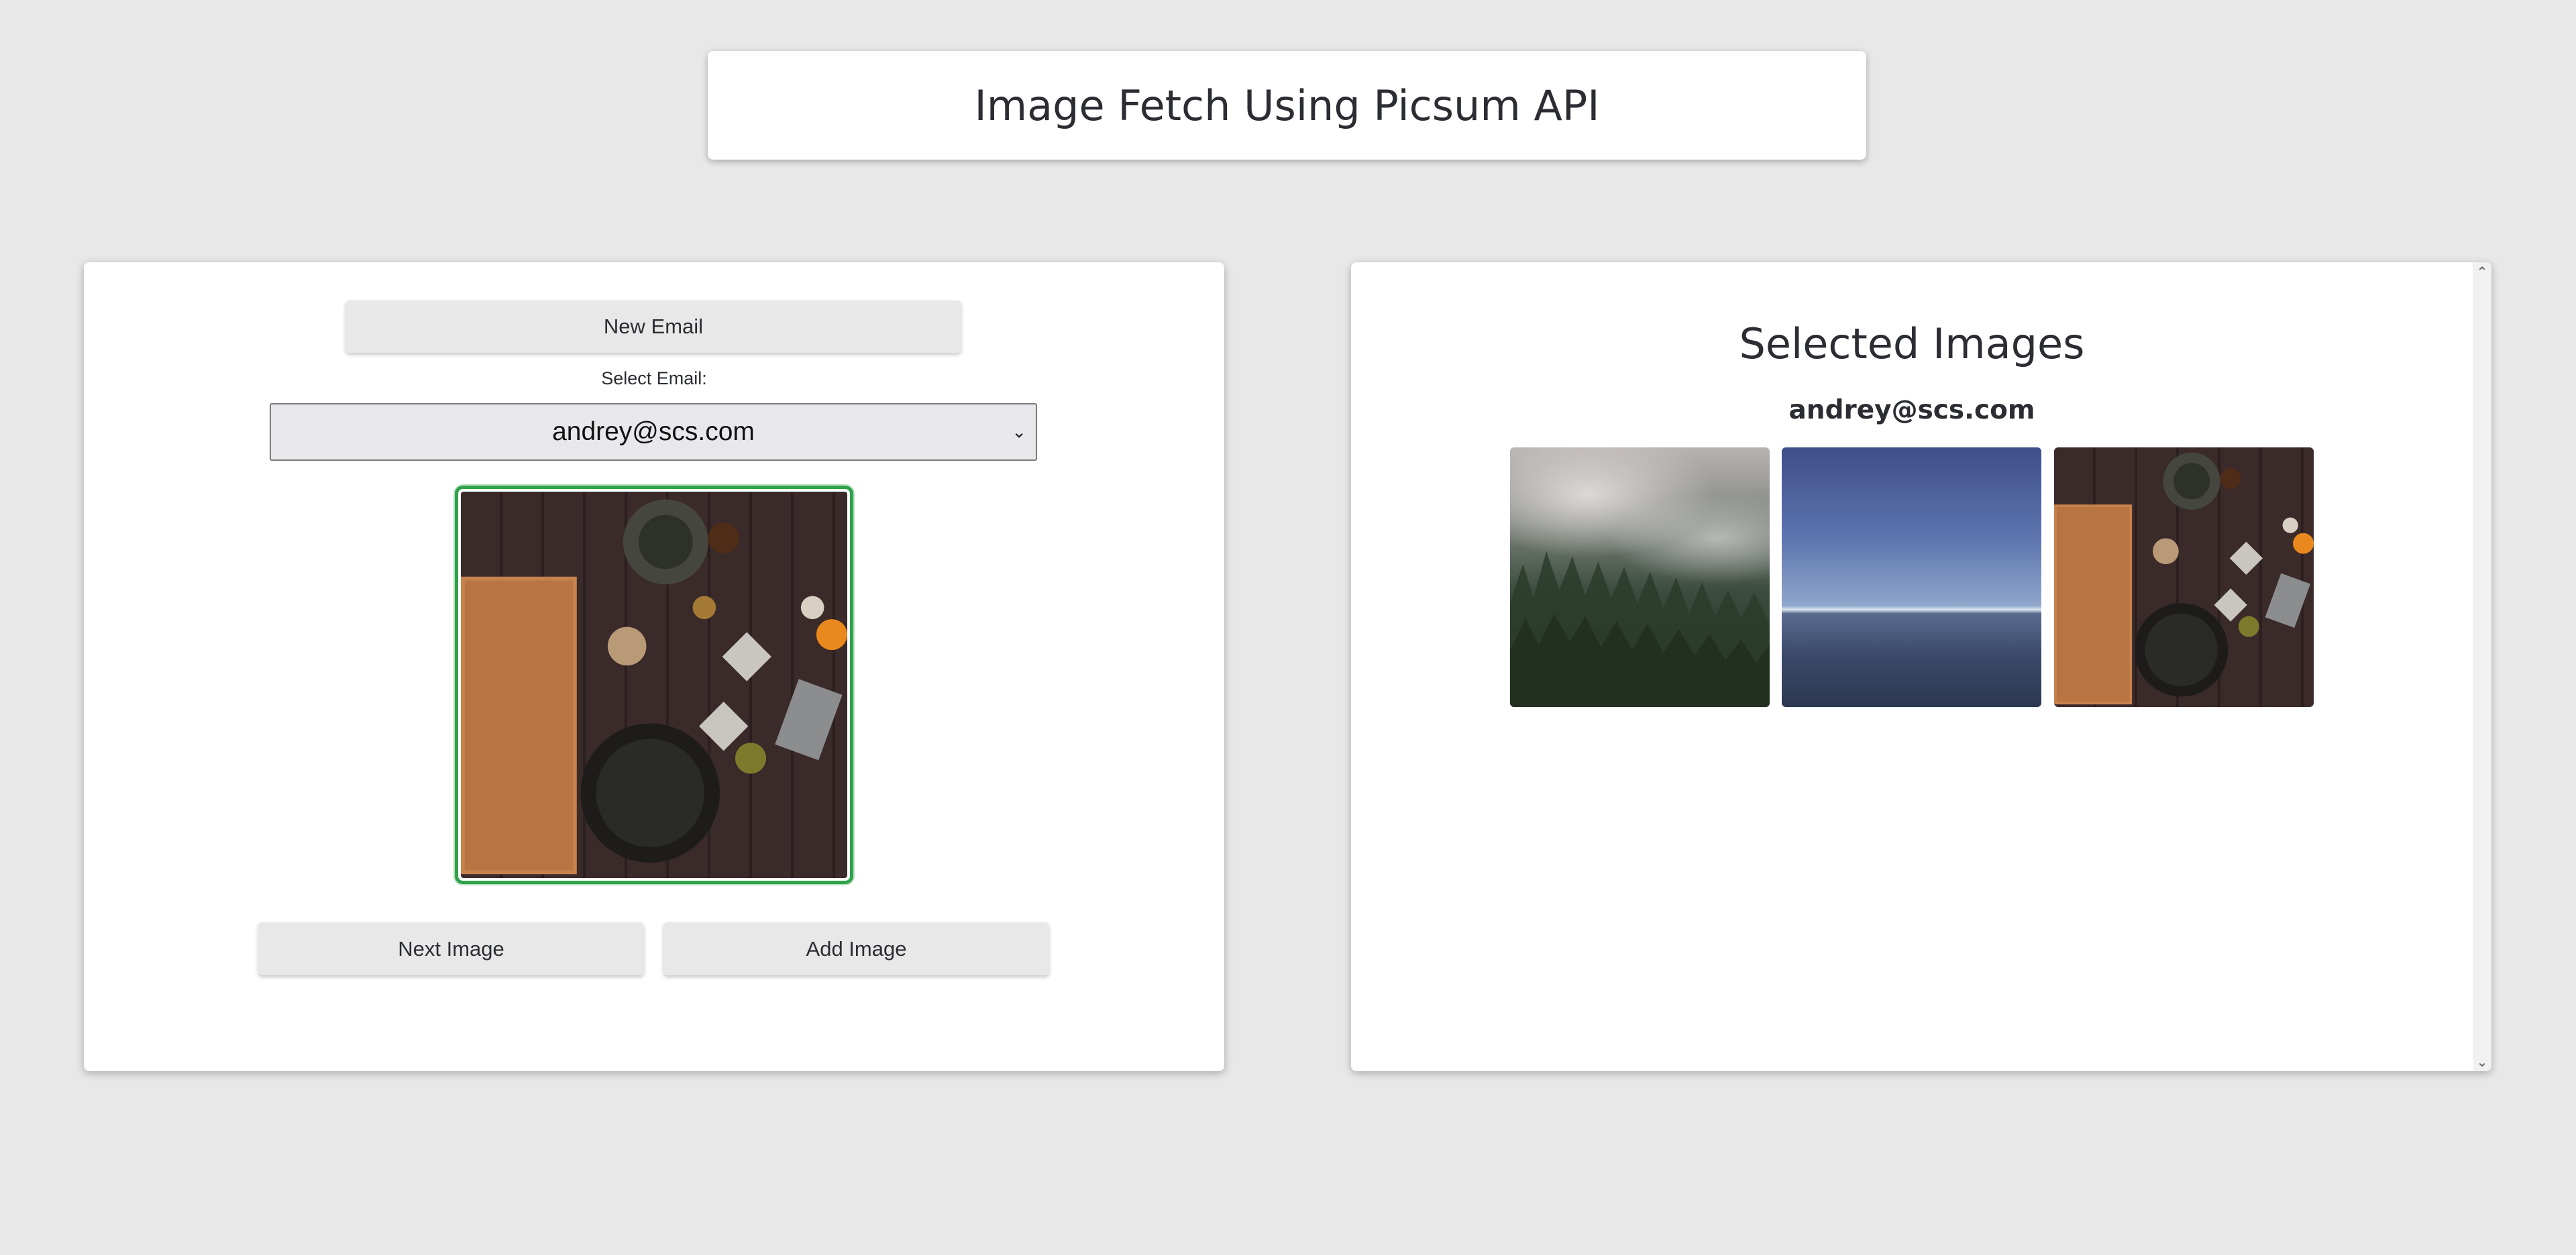 This screenshot has width=2576, height=1255. Describe the element at coordinates (1019, 431) in the screenshot. I see `chevron-down-icon: ⌄` at that location.